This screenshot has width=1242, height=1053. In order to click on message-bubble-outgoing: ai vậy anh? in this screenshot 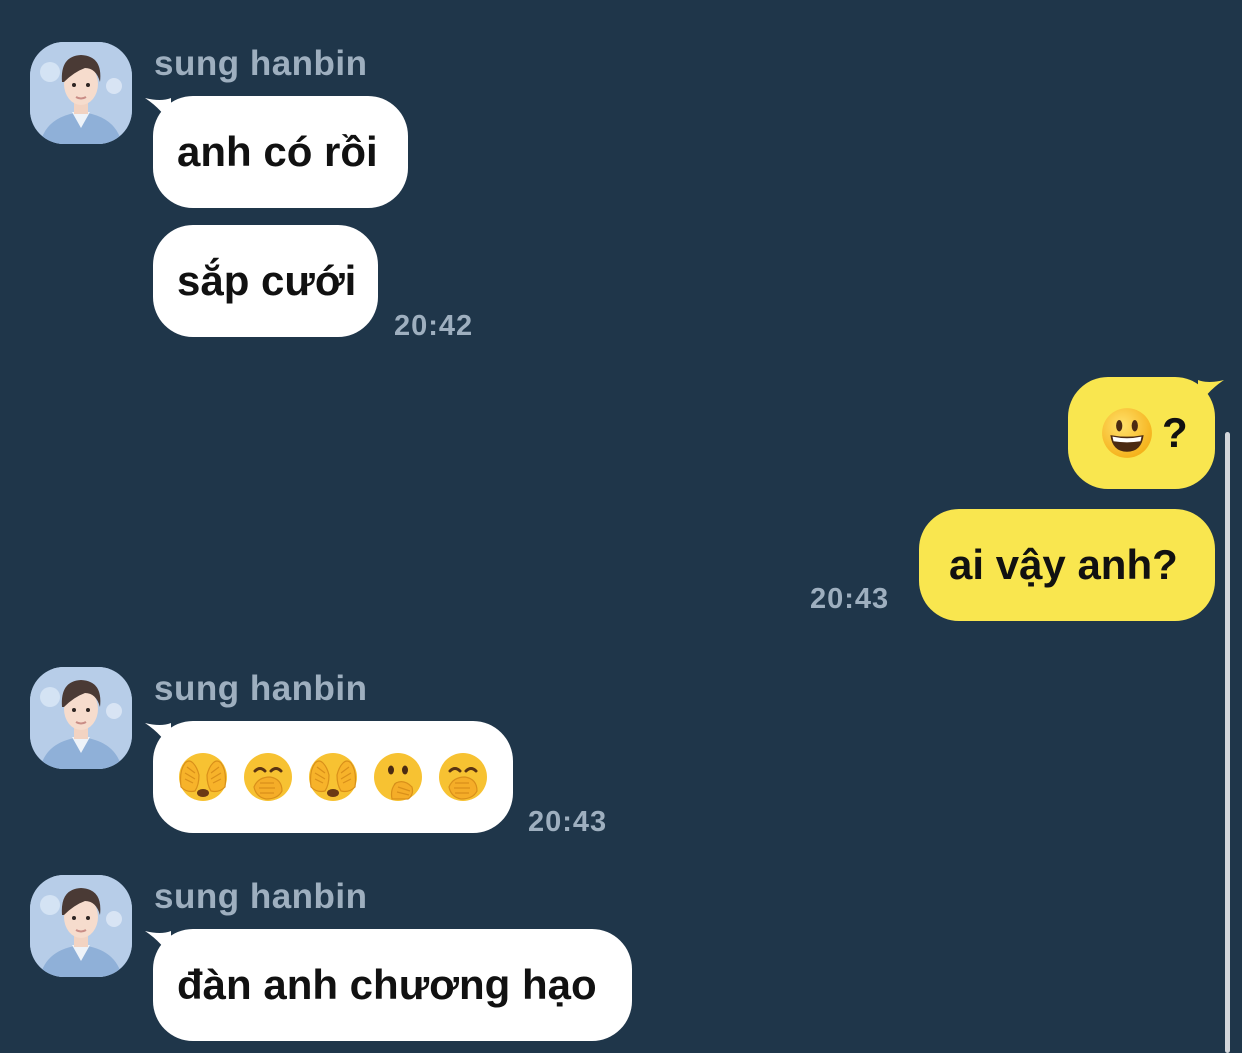, I will do `click(1067, 565)`.